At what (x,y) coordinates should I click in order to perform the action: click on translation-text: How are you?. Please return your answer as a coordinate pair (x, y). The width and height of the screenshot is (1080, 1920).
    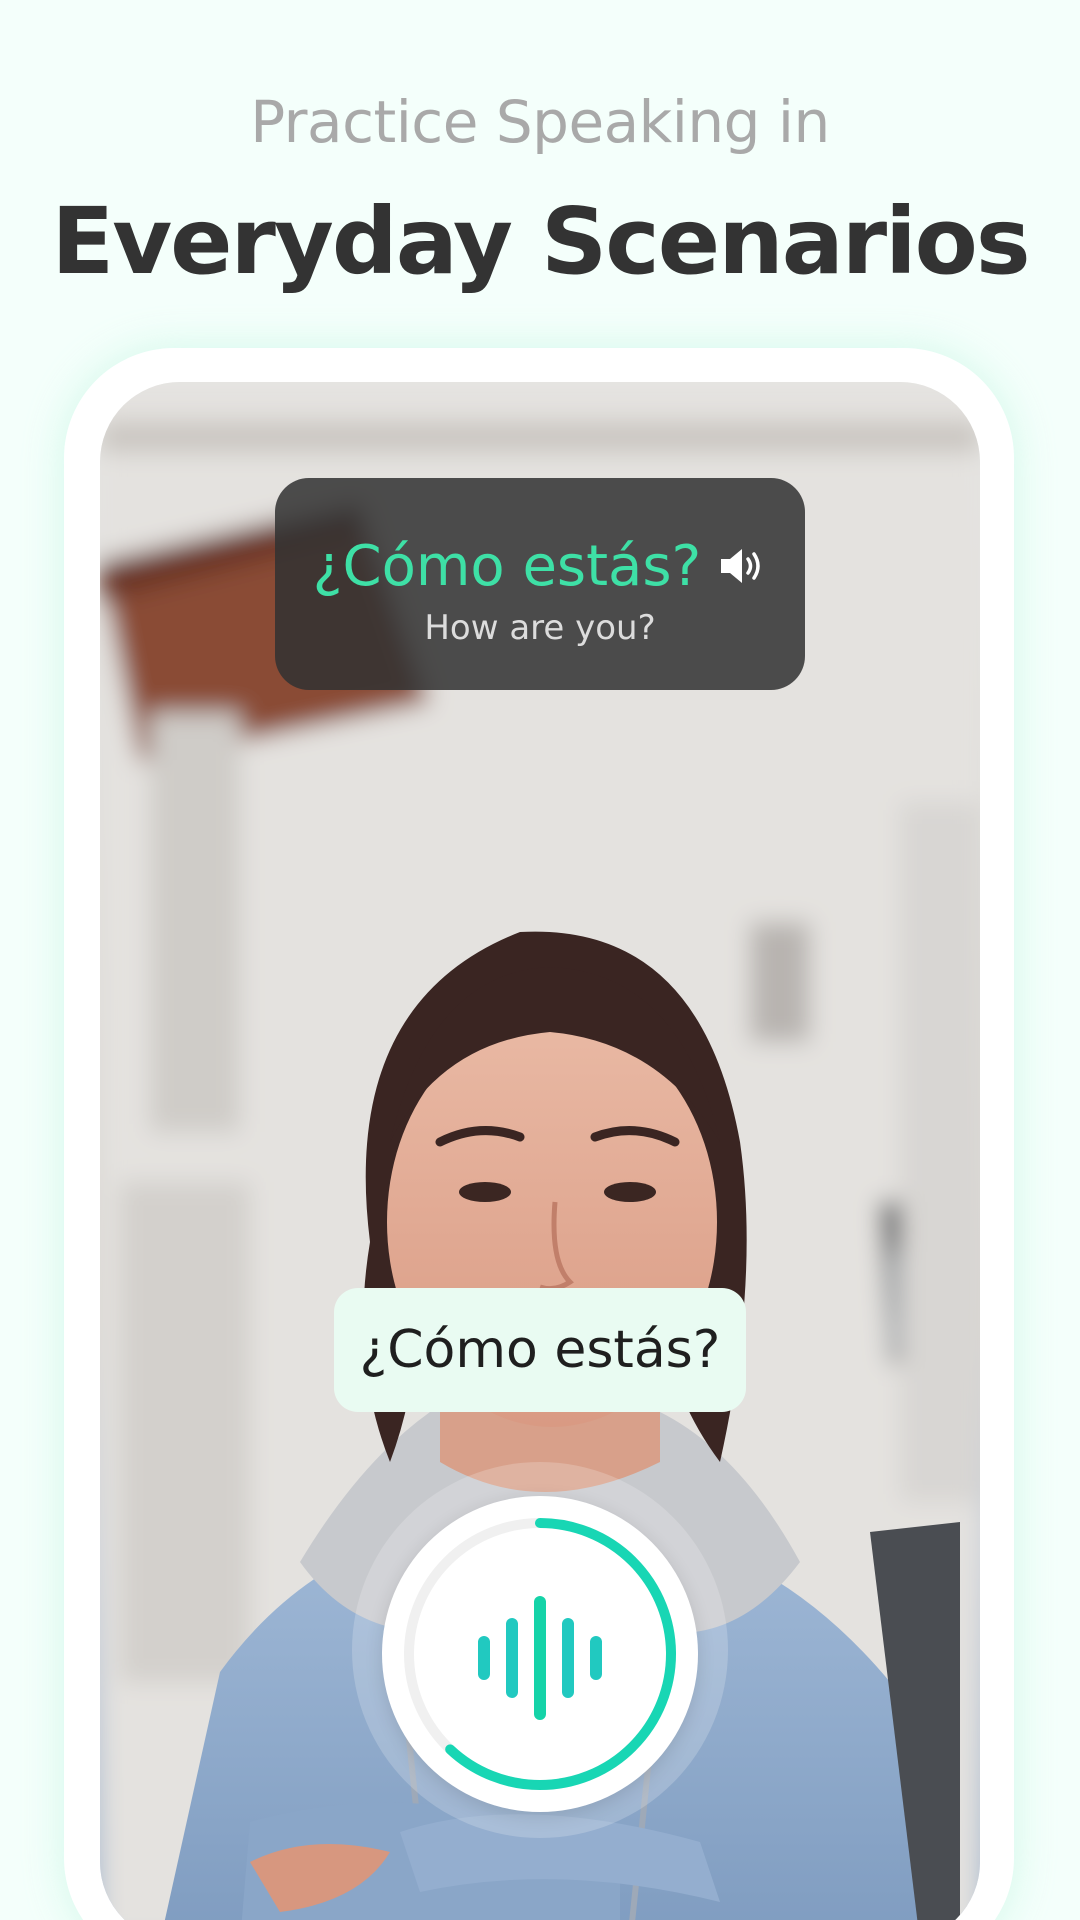
    Looking at the image, I should click on (540, 628).